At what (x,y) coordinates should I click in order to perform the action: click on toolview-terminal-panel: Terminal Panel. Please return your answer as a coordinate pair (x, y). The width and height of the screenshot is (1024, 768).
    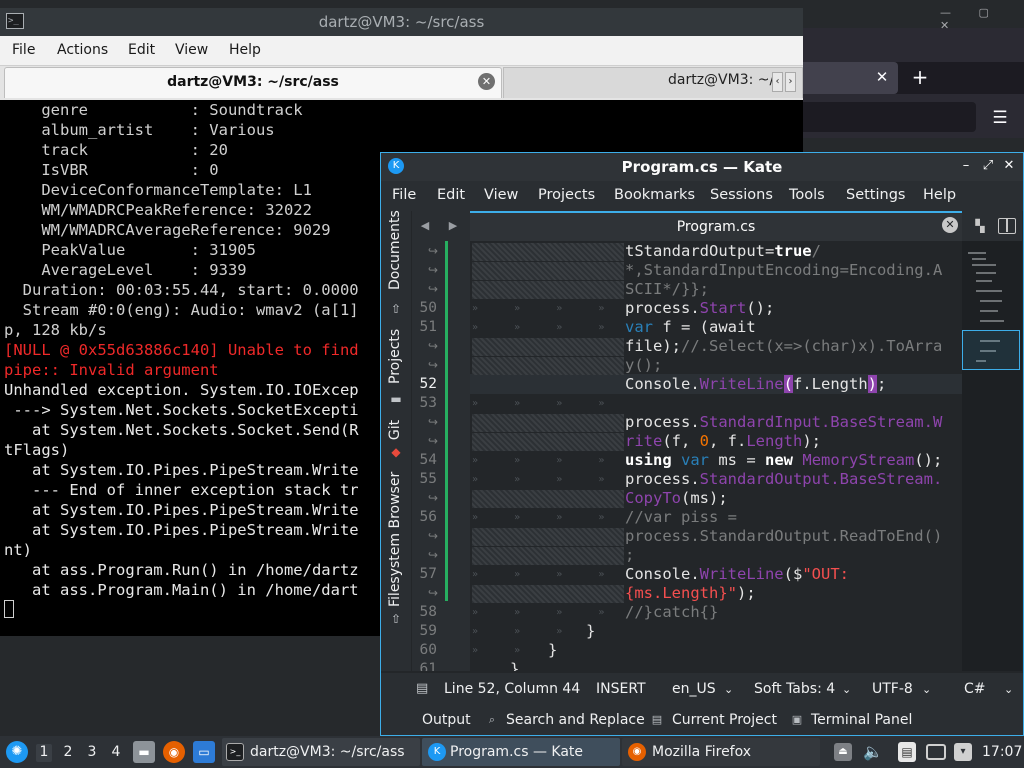
    Looking at the image, I should click on (861, 720).